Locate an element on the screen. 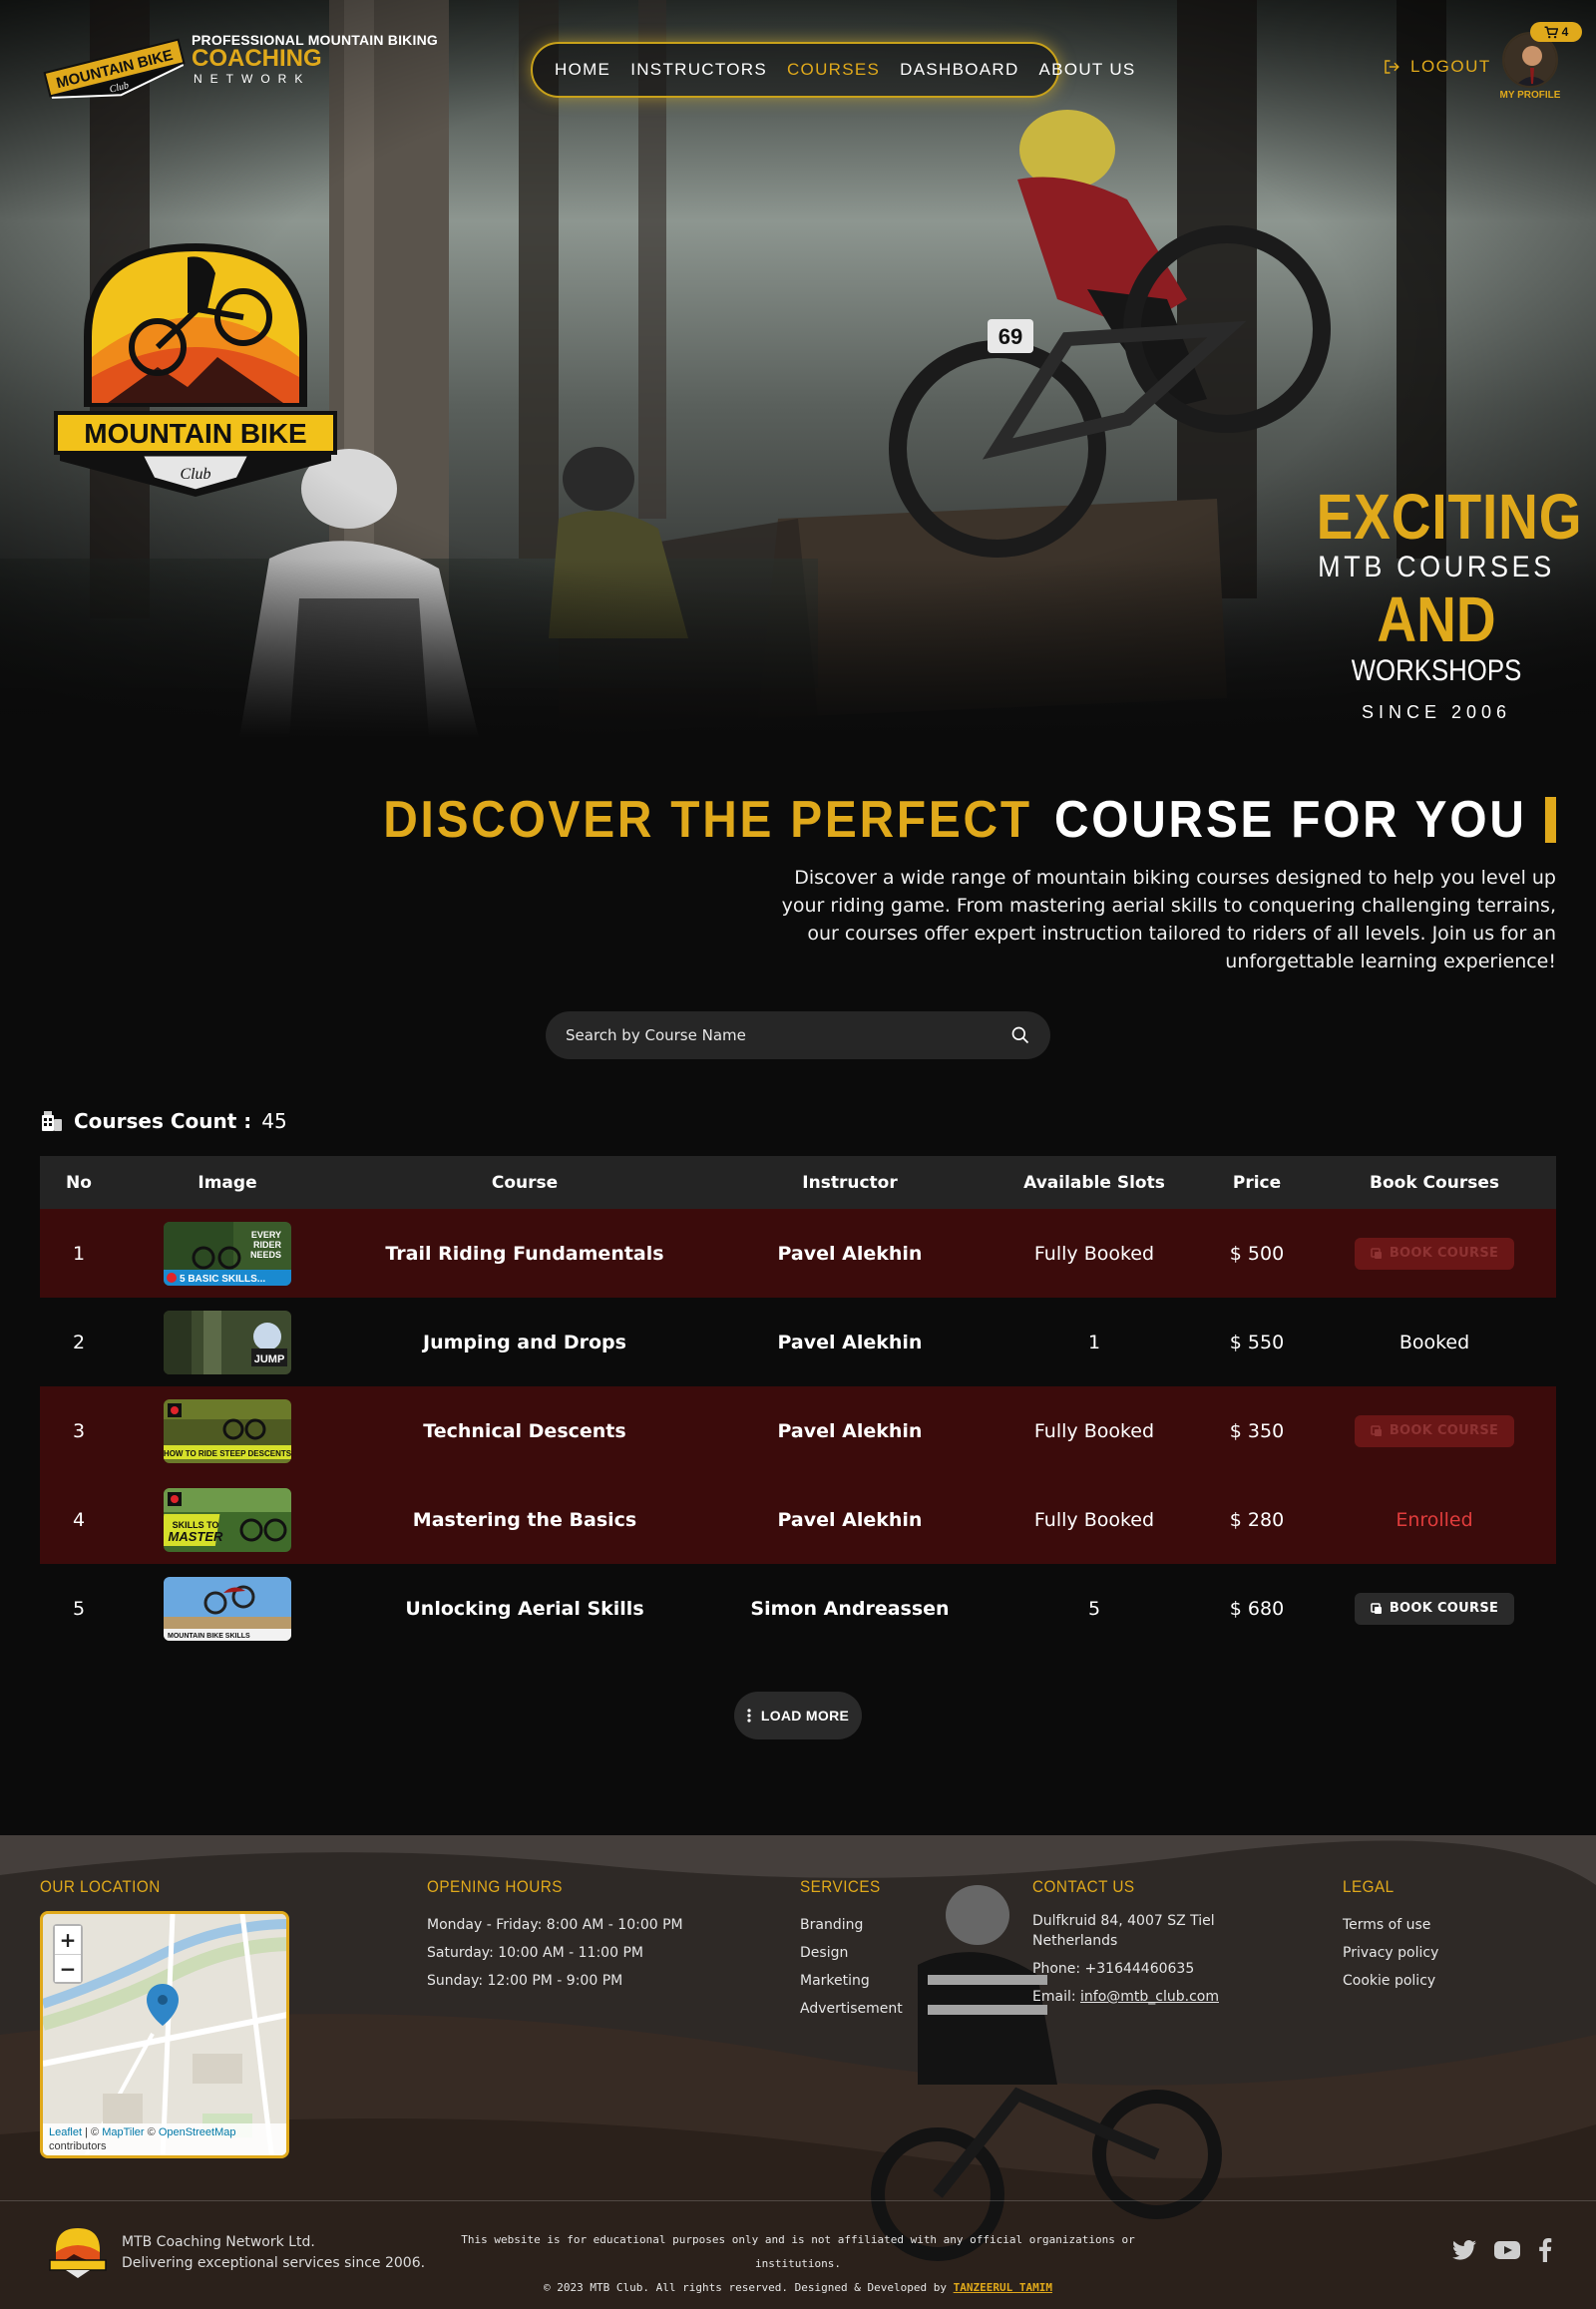 The width and height of the screenshot is (1596, 2309). svg-text: MASTER is located at coordinates (196, 1536).